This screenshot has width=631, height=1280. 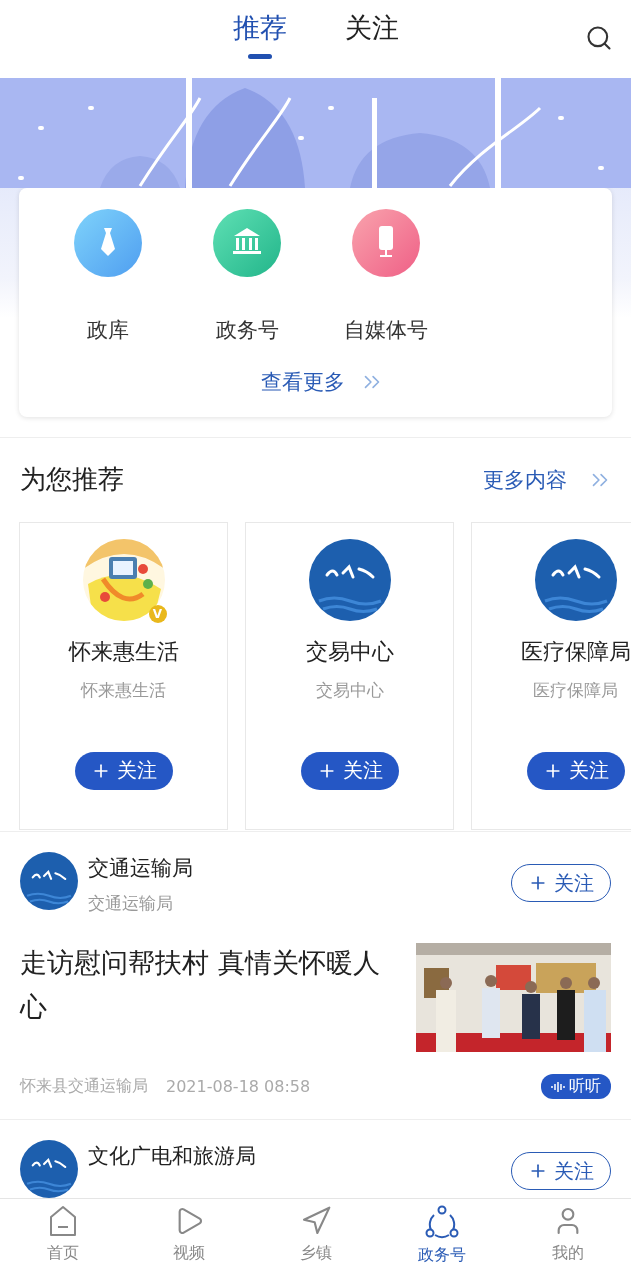 What do you see at coordinates (441, 1239) in the screenshot?
I see `nav-tab: 政务号` at bounding box center [441, 1239].